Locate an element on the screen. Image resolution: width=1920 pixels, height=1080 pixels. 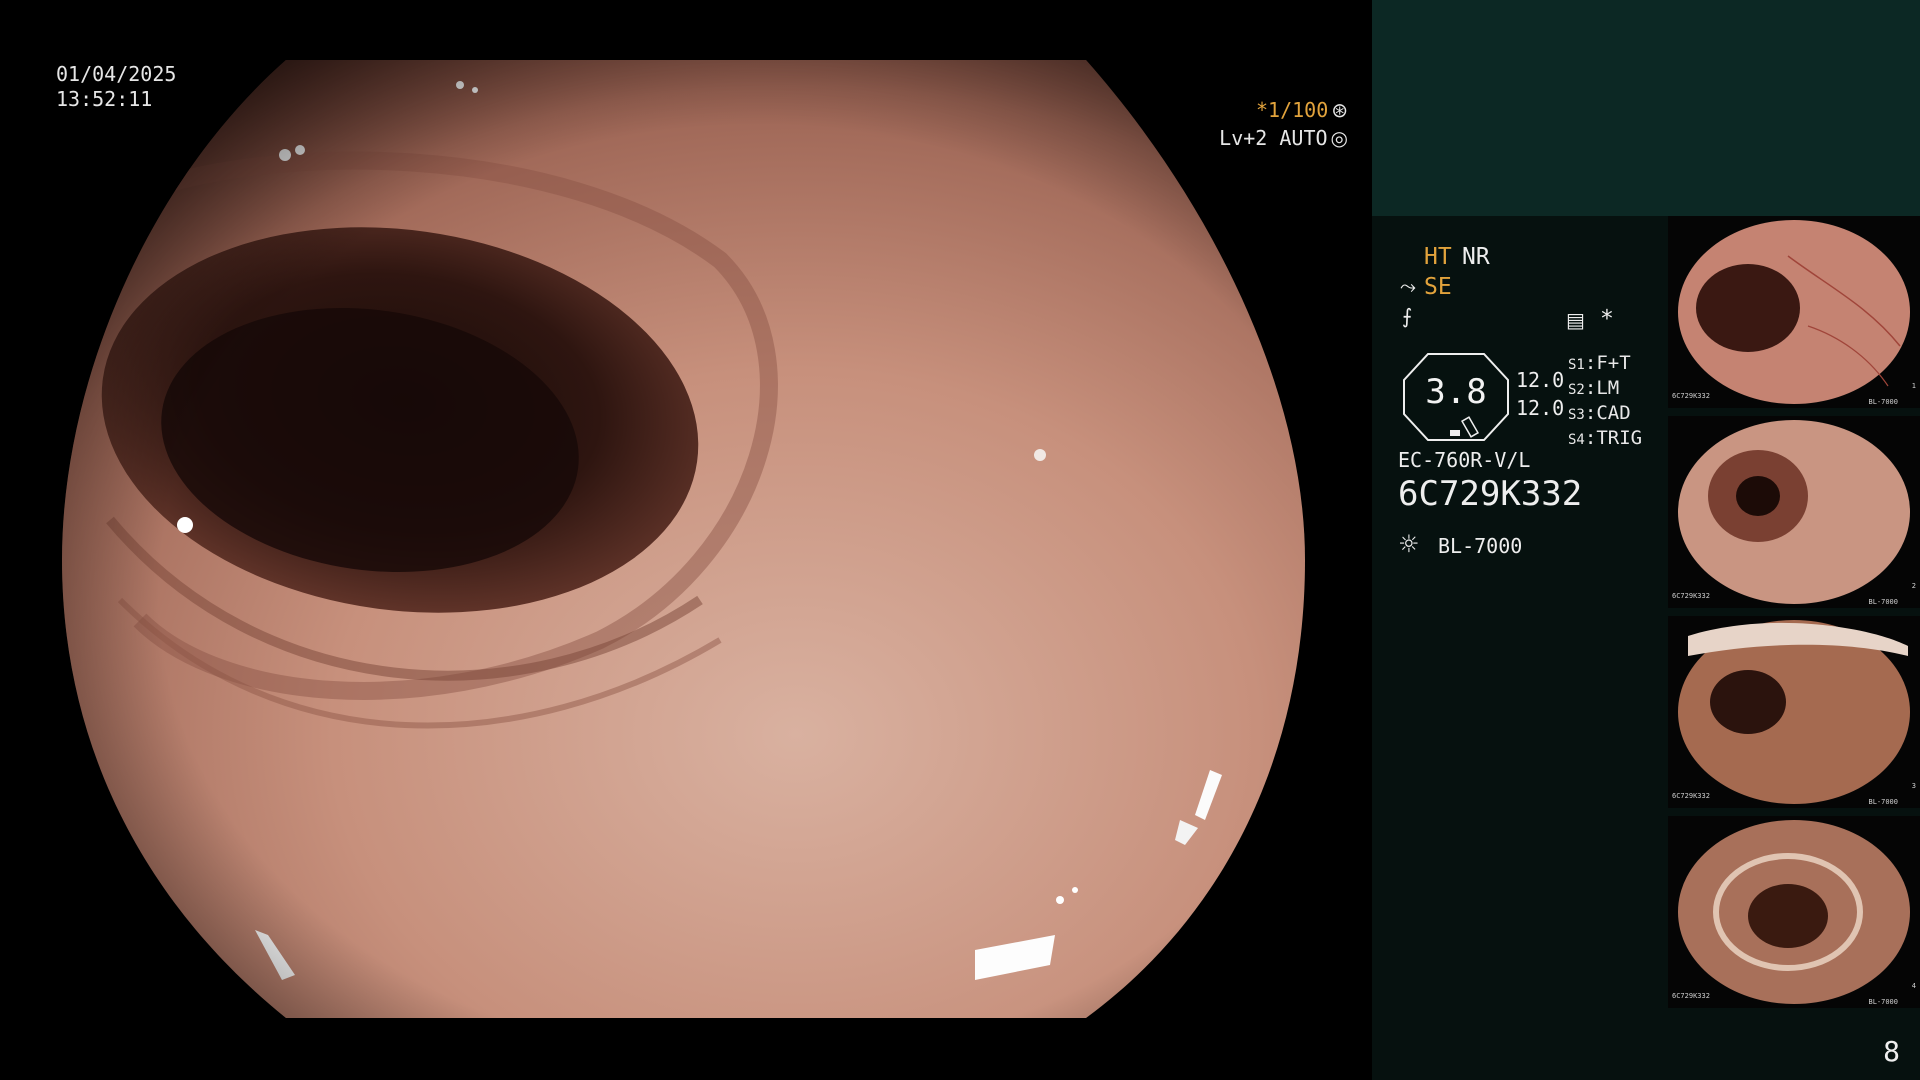
switch-item: S4:TRIG is located at coordinates (1605, 438).